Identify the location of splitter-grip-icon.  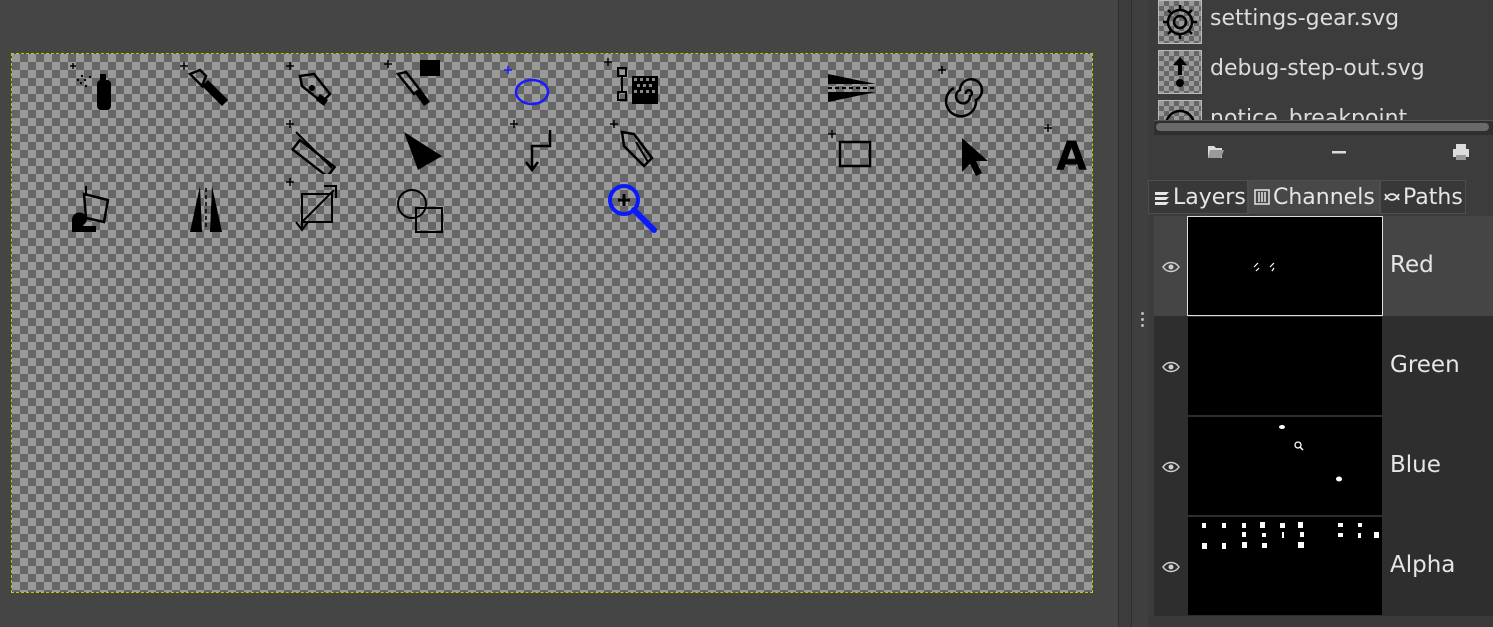
(1143, 322).